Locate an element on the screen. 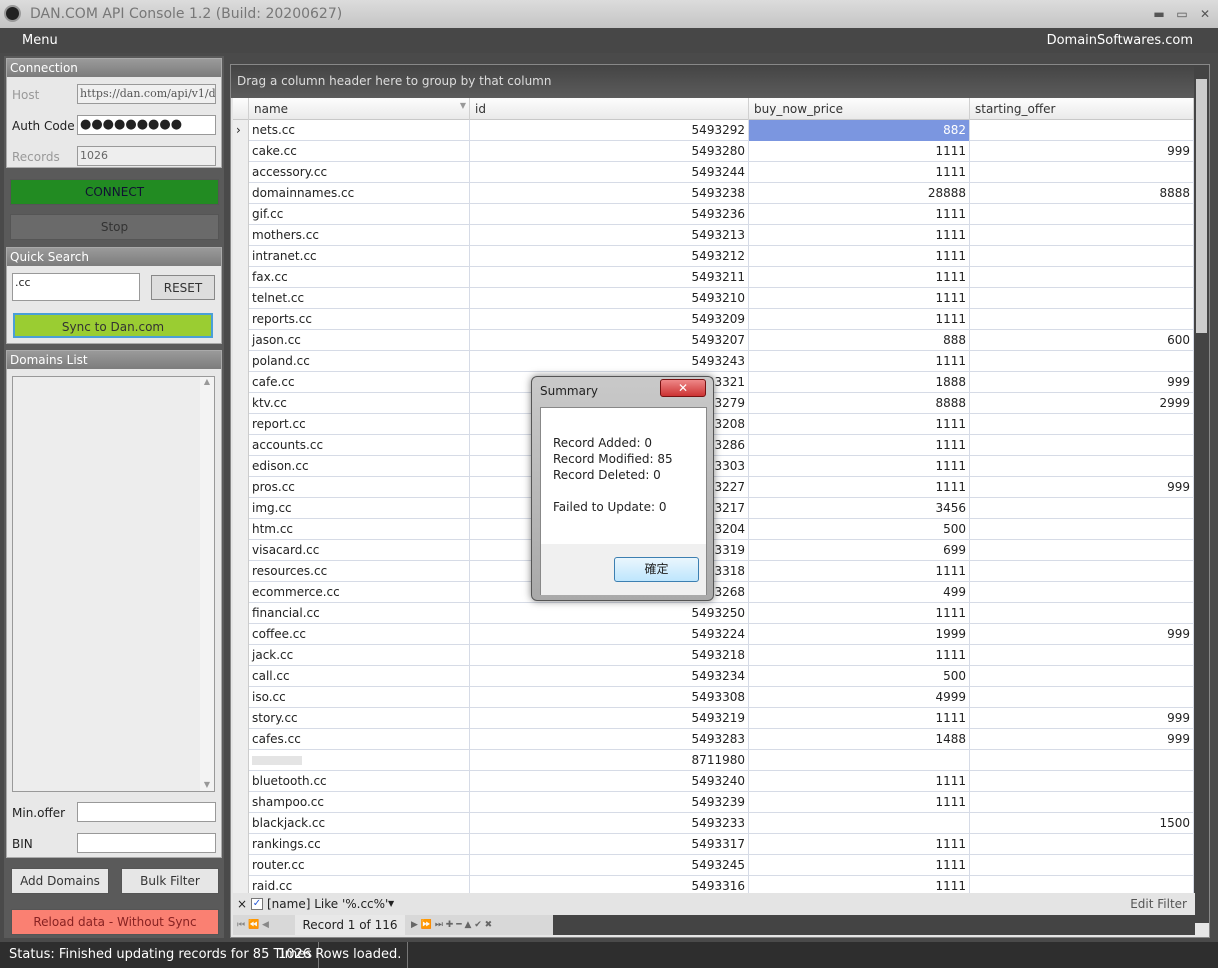 The image size is (1218, 968). add-domains-button: Add Domains is located at coordinates (60, 881).